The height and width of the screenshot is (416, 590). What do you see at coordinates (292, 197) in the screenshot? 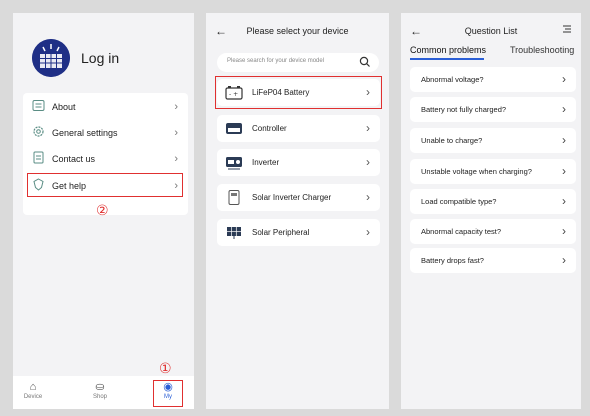
I see `device-label: Solar Inverter Charger` at bounding box center [292, 197].